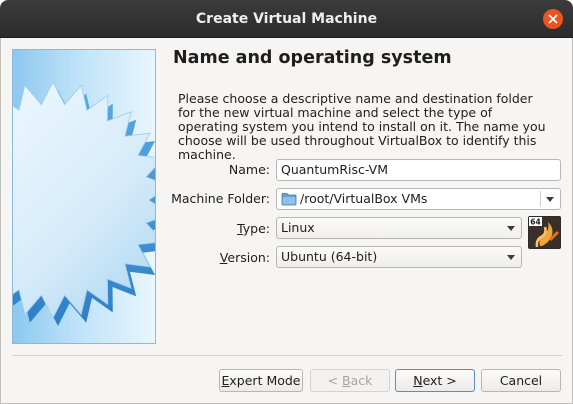 This screenshot has height=404, width=573. What do you see at coordinates (399, 228) in the screenshot?
I see `type-select: Linux` at bounding box center [399, 228].